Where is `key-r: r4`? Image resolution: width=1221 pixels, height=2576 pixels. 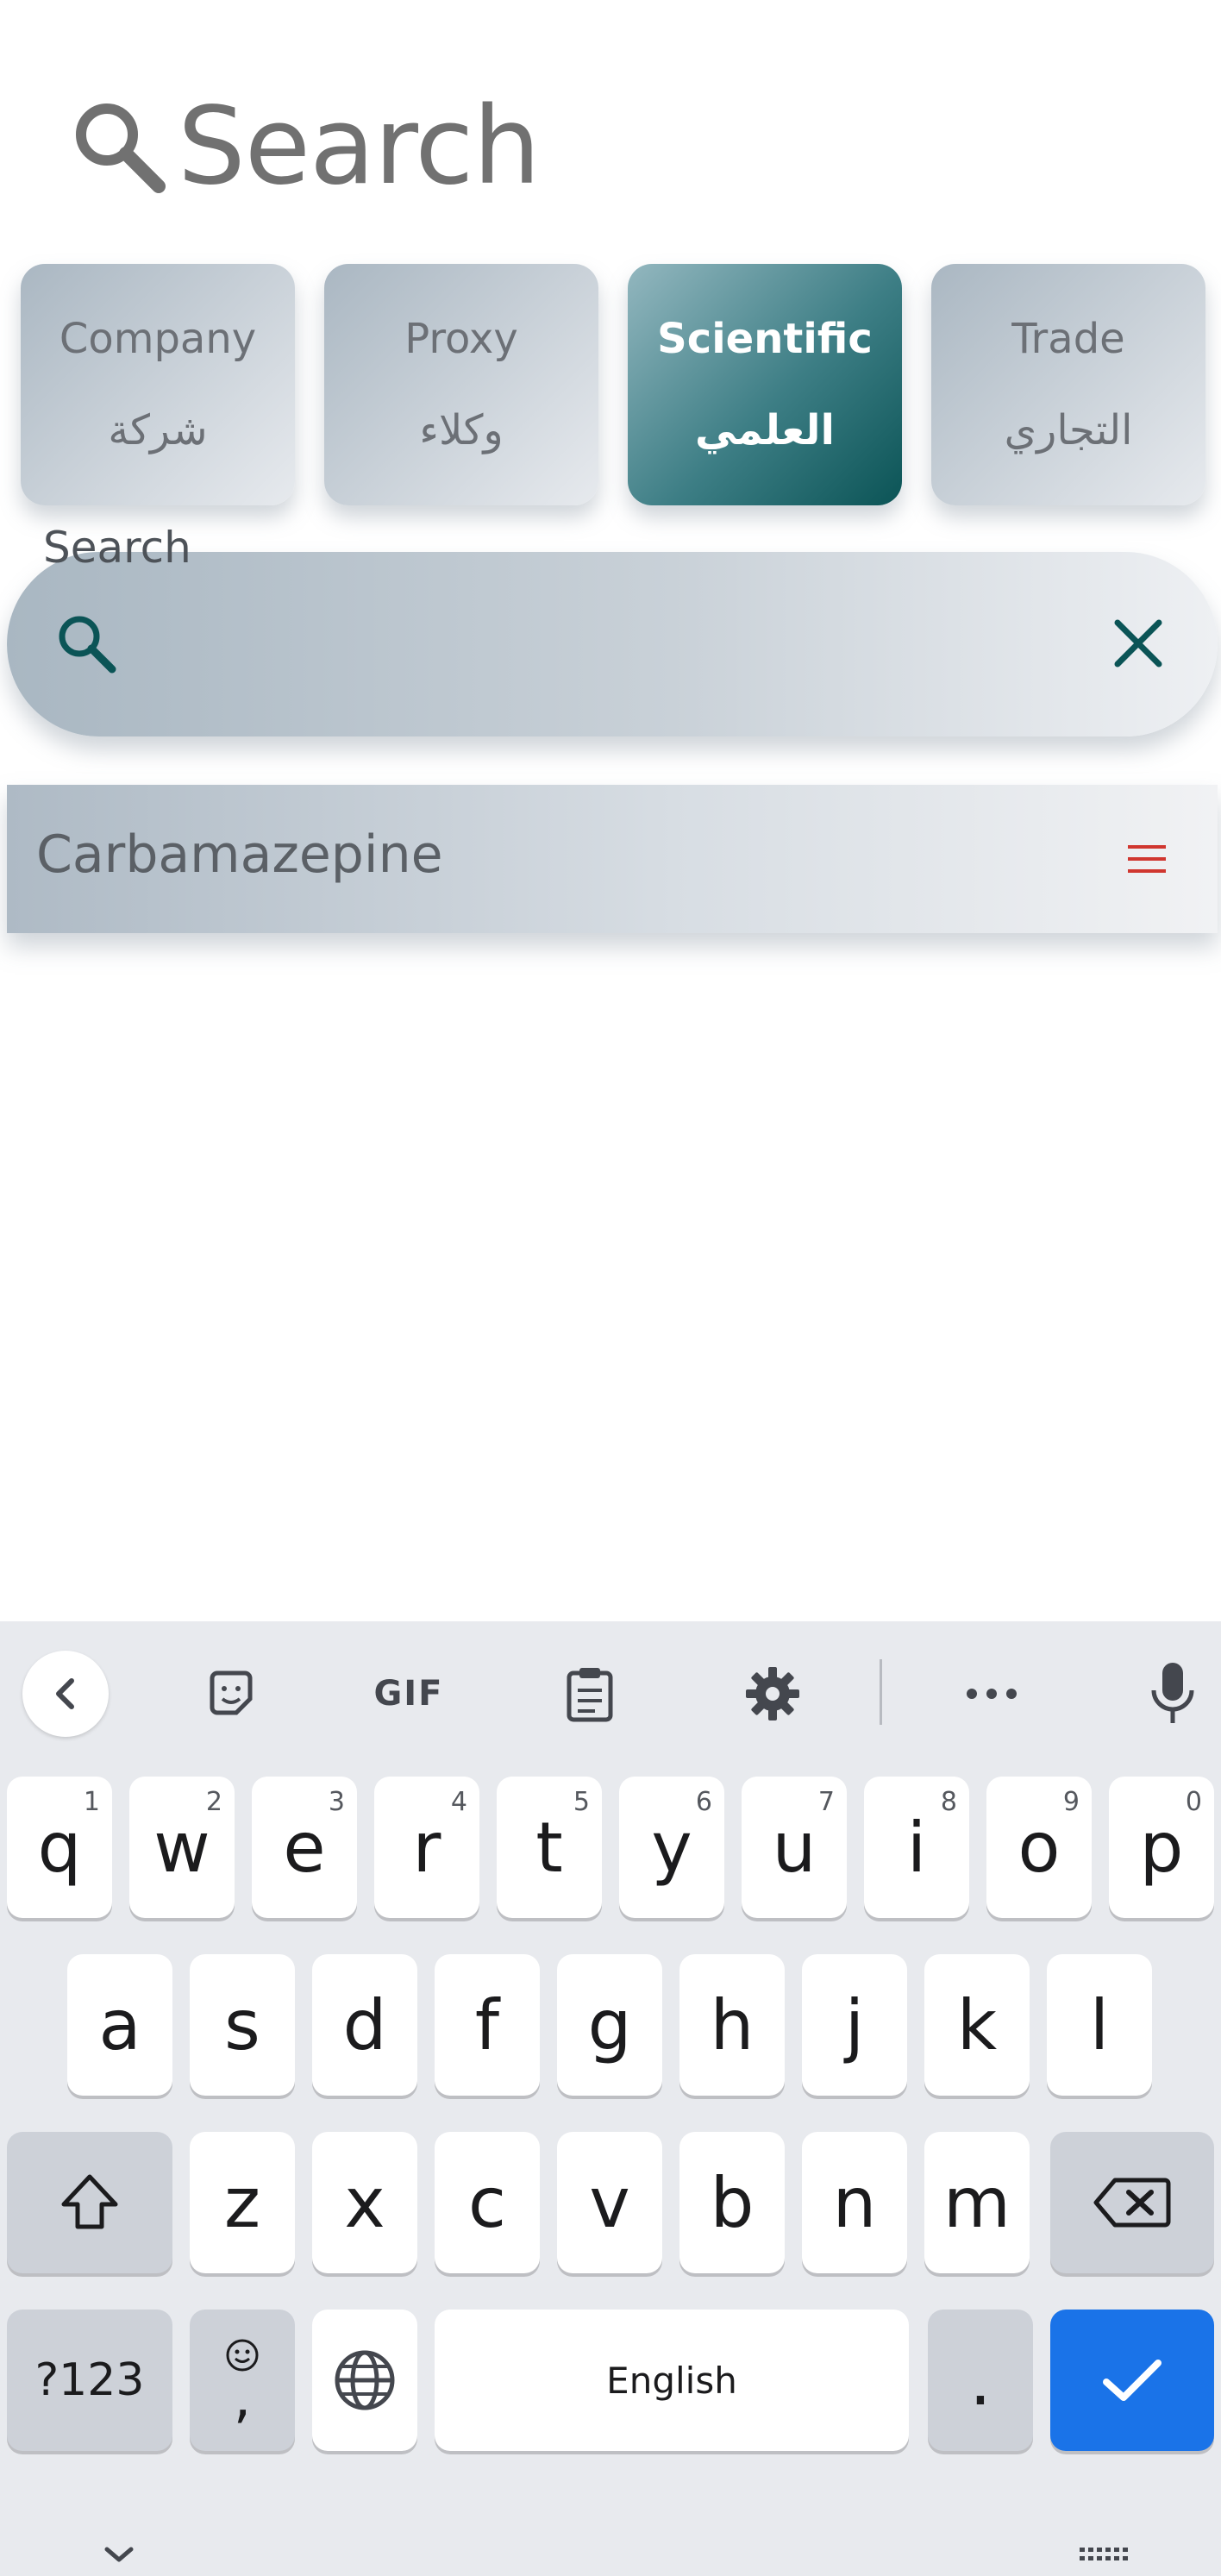
key-r: r4 is located at coordinates (427, 1847).